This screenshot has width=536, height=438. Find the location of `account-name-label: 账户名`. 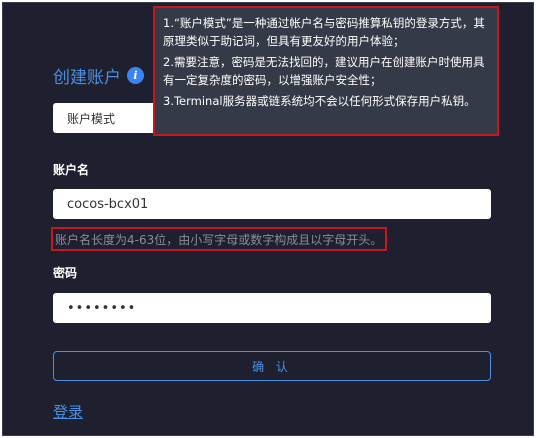

account-name-label: 账户名 is located at coordinates (71, 170).